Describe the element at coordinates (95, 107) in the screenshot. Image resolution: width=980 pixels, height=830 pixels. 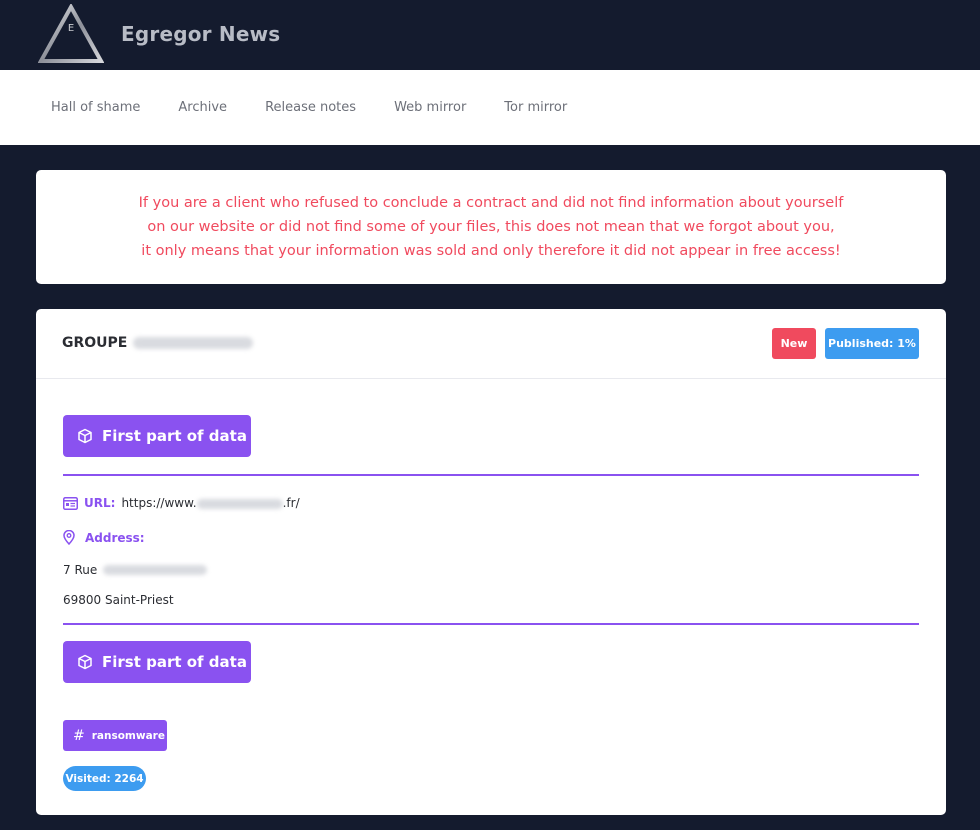
I see `nav-hall-of-shame: Hall of shame` at that location.